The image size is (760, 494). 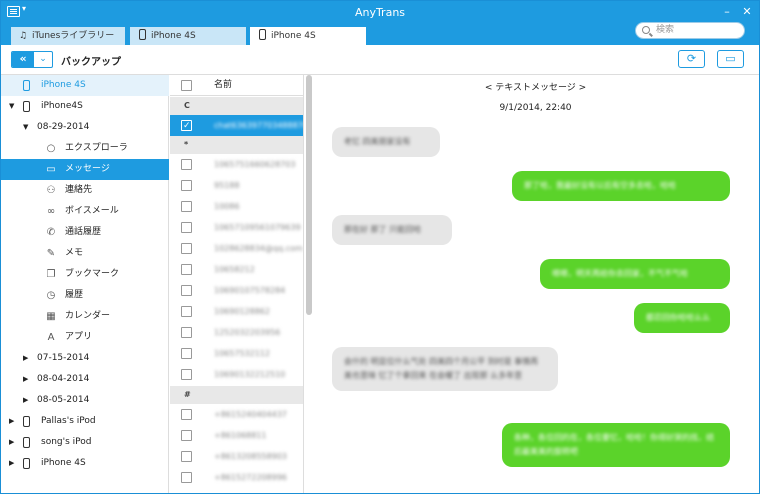 What do you see at coordinates (236, 164) in the screenshot?
I see `list-item: 1065751660628703` at bounding box center [236, 164].